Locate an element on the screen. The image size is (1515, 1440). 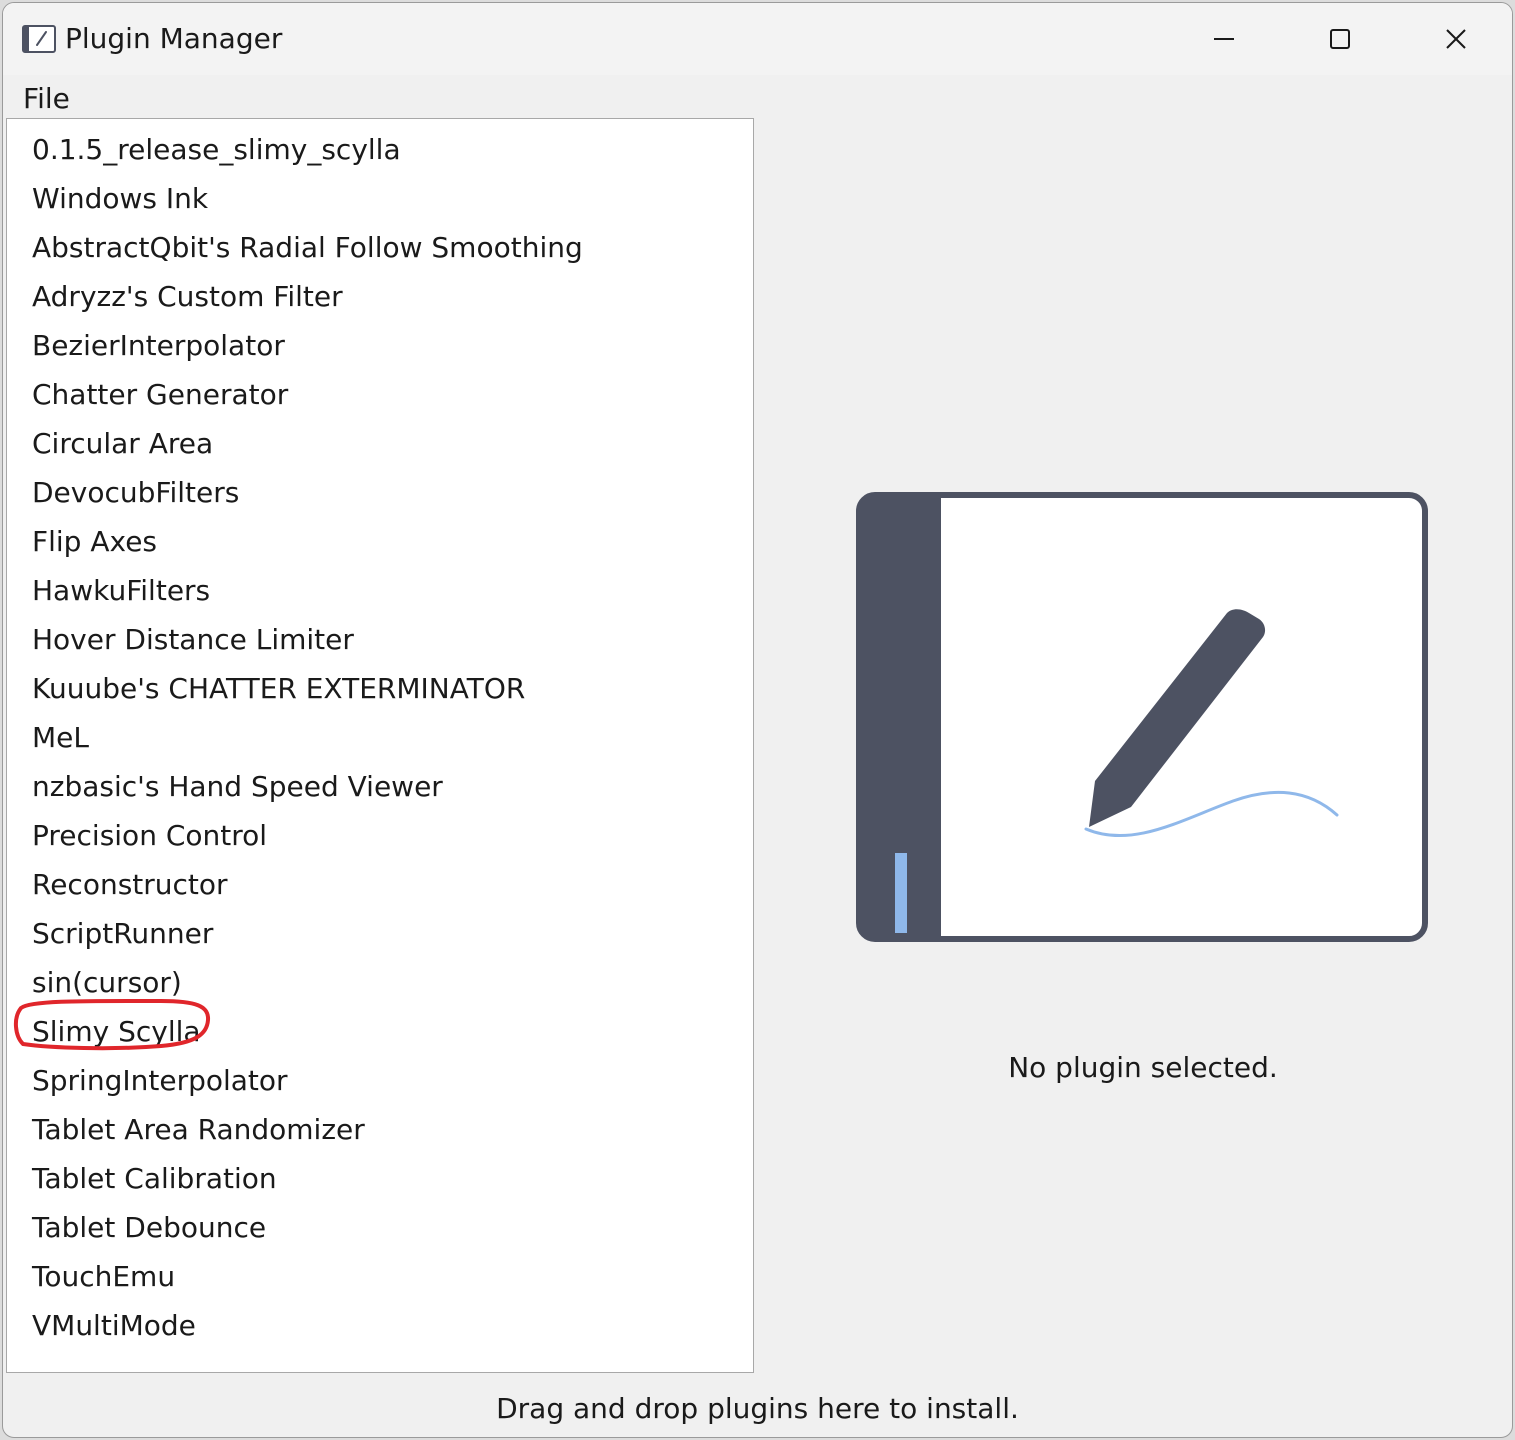
plugin-list-item: Tablet Debounce is located at coordinates (380, 1227).